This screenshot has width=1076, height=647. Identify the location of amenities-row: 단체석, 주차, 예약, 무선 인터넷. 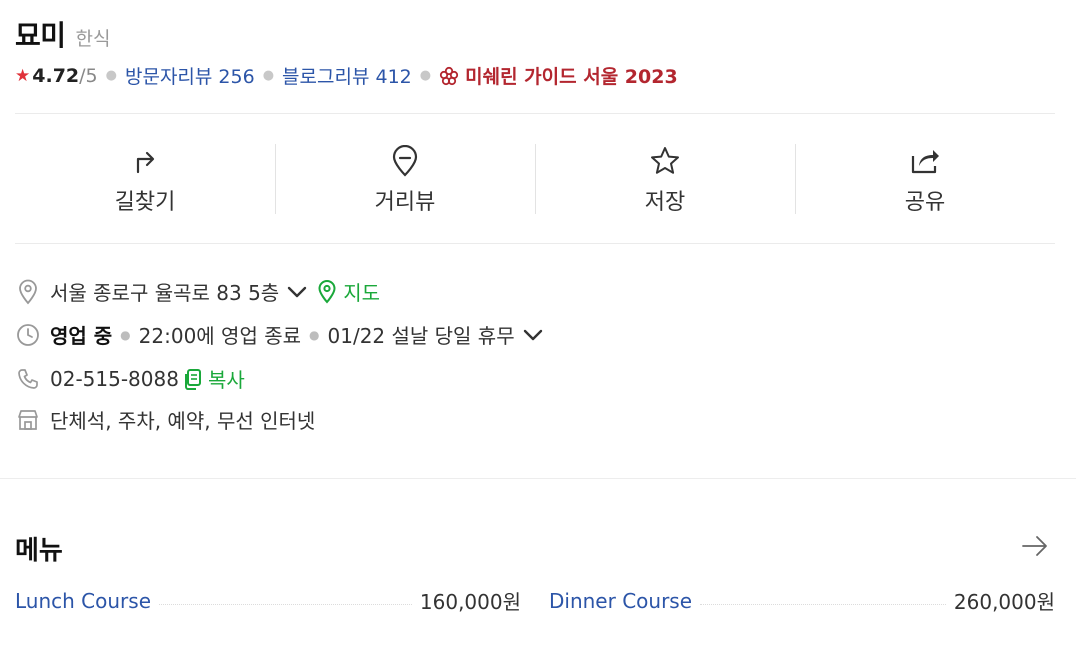
(165, 419).